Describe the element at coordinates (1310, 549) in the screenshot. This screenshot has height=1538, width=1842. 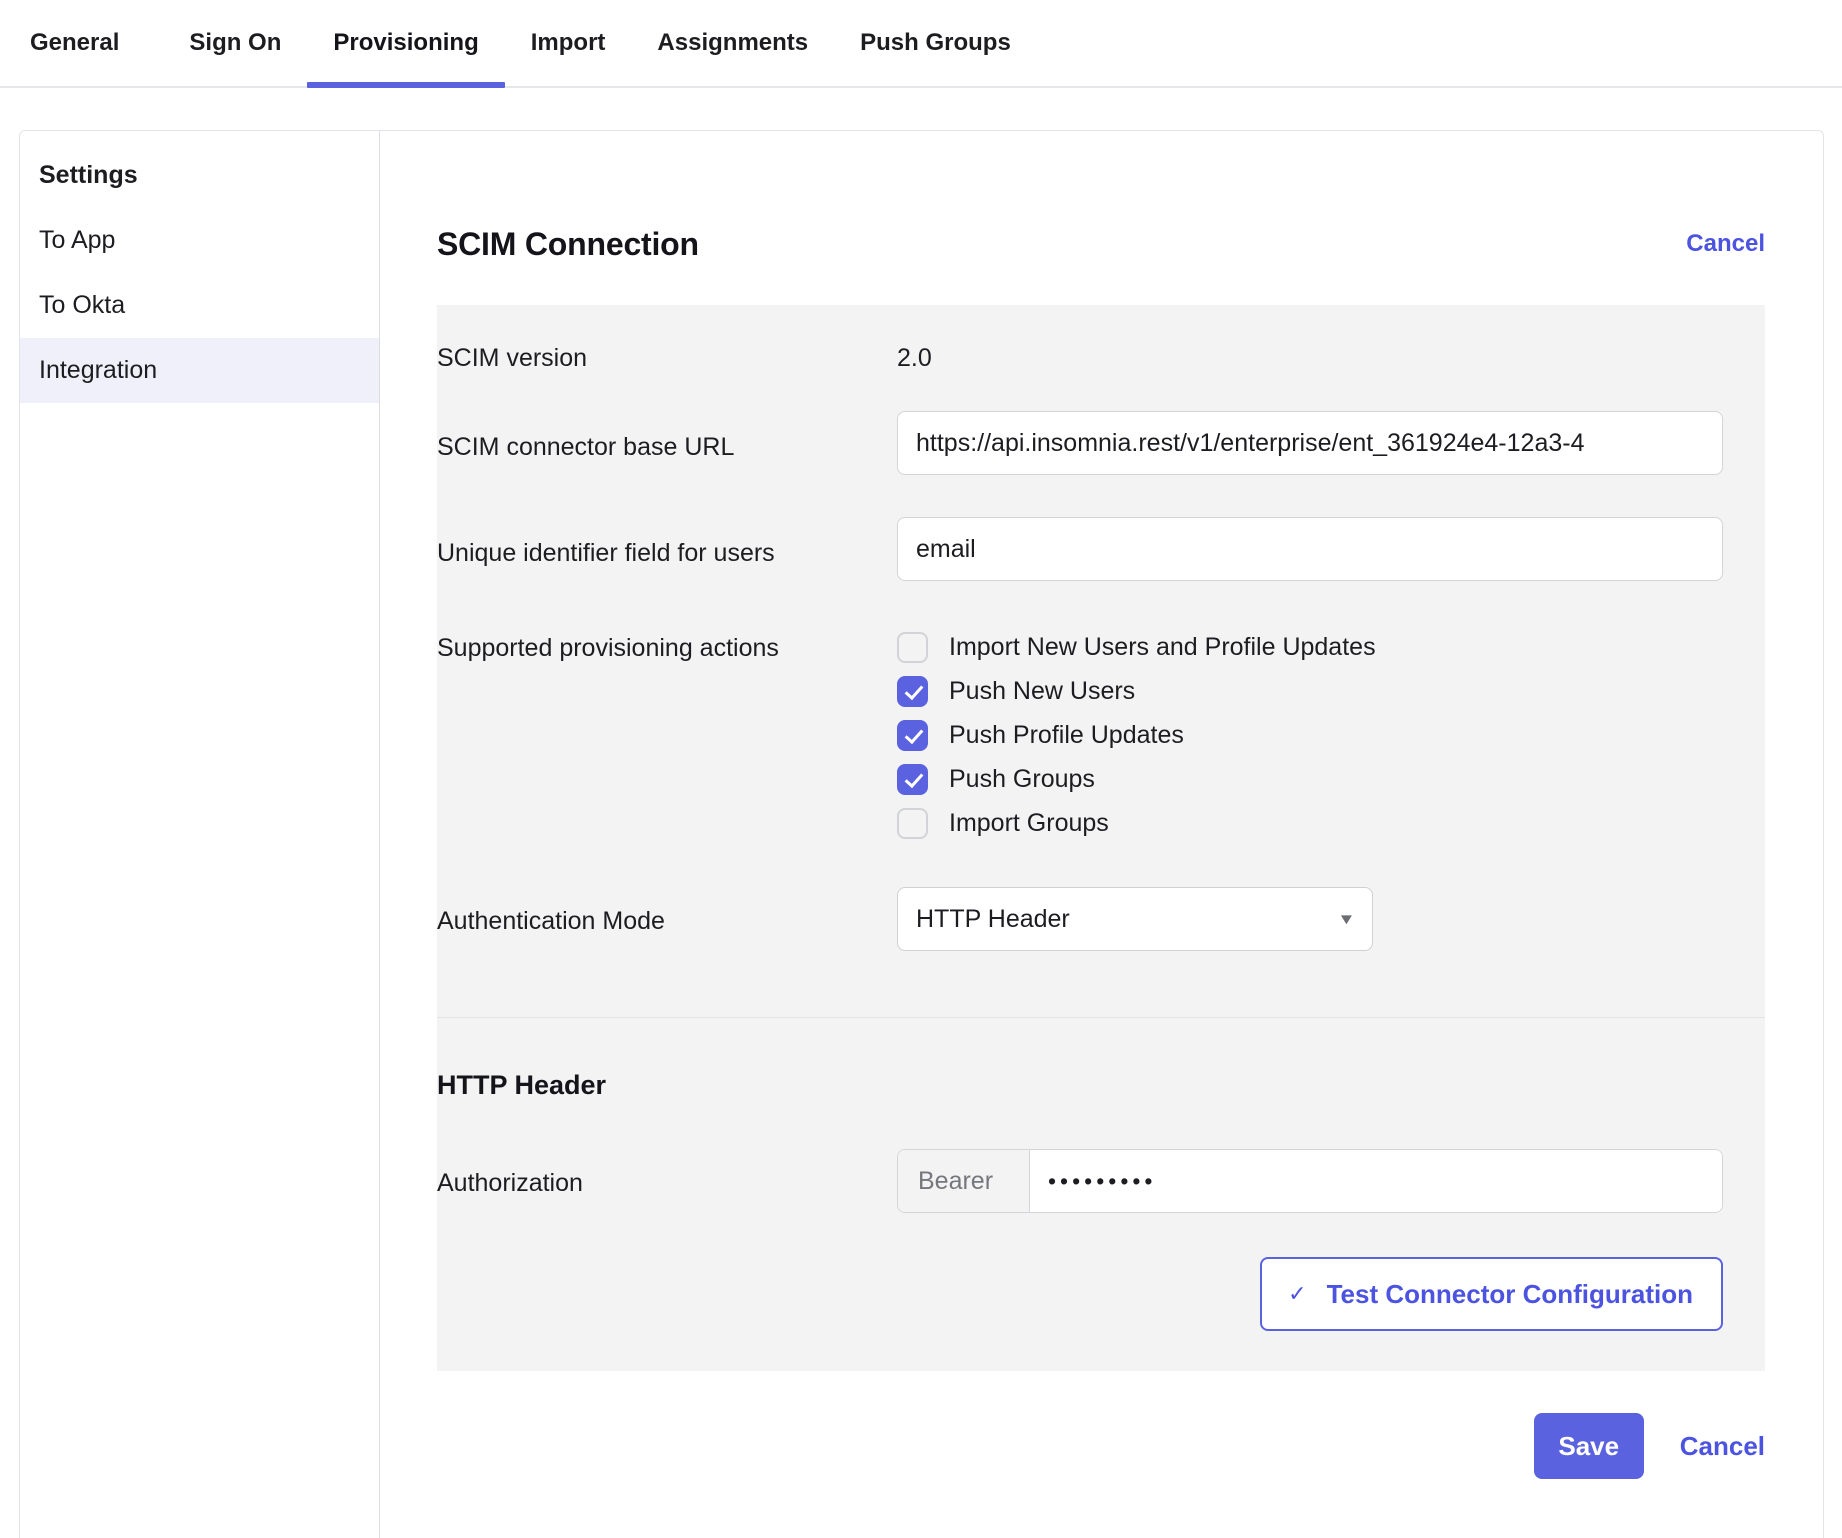
I see `unique-identifier-input: email` at that location.